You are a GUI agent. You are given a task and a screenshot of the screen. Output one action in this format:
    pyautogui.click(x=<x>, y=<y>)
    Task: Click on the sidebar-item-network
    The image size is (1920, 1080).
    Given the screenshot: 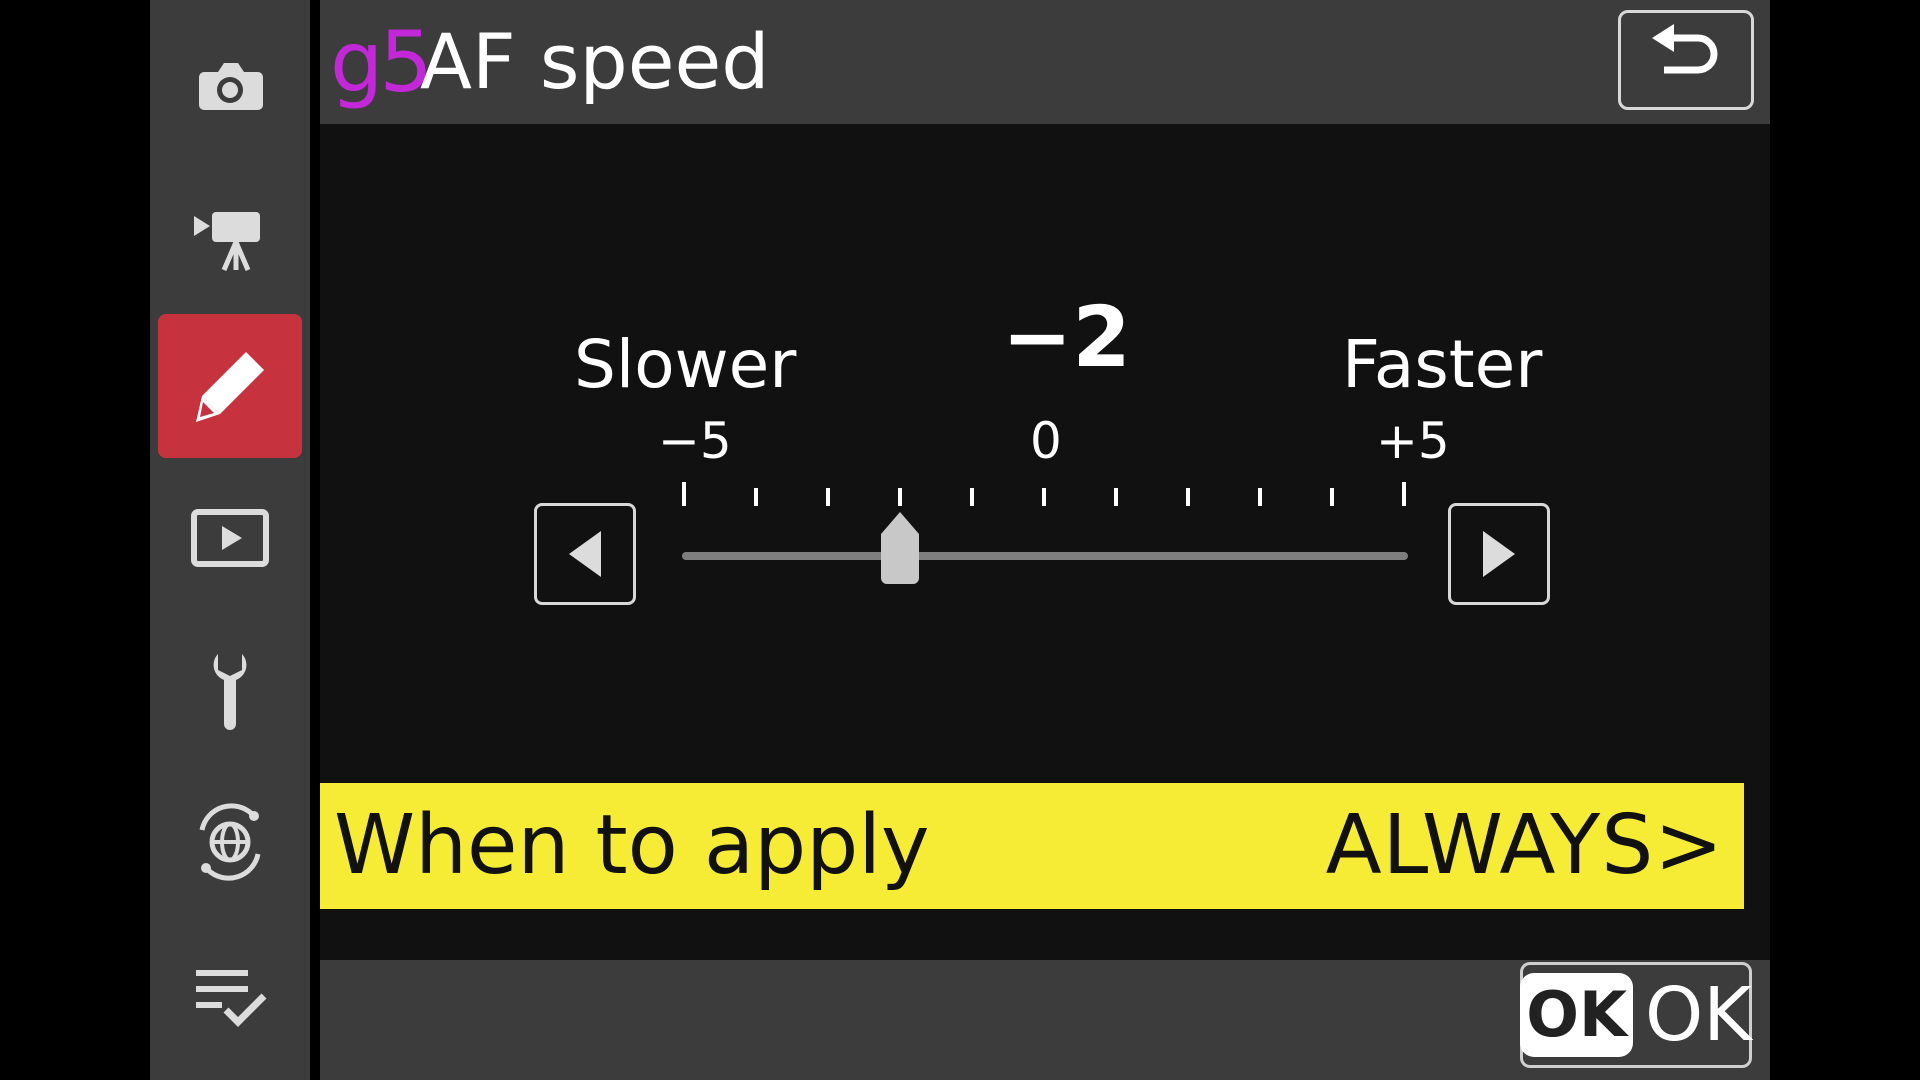 What is the action you would take?
    pyautogui.click(x=230, y=842)
    